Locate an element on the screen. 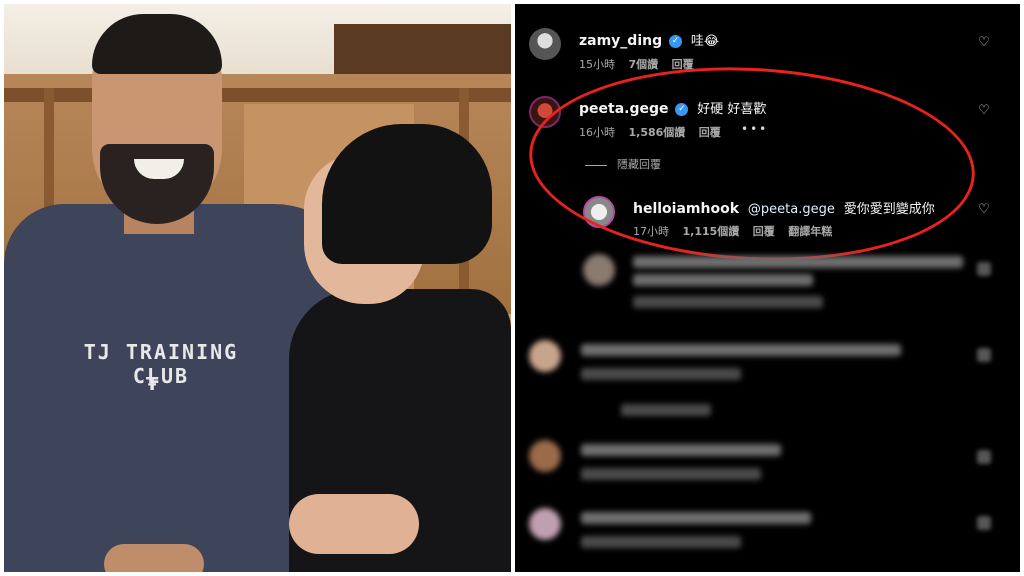 The height and width of the screenshot is (576, 1024). reply-meta: 17小時 1,115個讚 回覆 翻譯年糕 is located at coordinates (737, 231).